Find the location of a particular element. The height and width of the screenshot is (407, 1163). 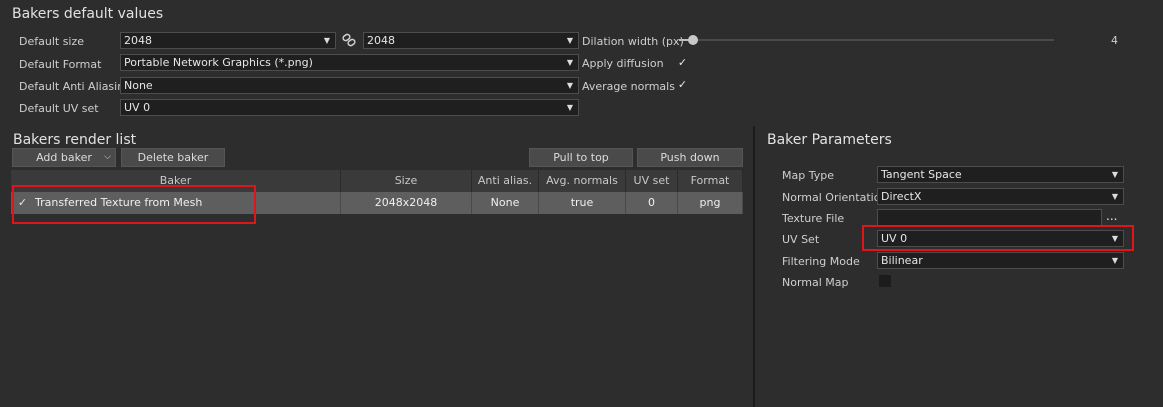

pull-to-top-button: Pull to top is located at coordinates (581, 157).